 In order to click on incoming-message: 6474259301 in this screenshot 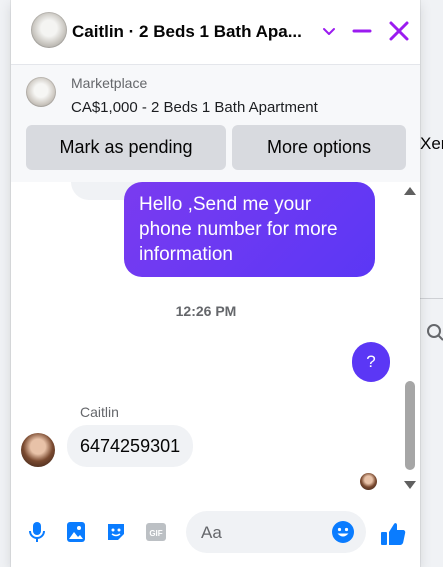, I will do `click(130, 446)`.